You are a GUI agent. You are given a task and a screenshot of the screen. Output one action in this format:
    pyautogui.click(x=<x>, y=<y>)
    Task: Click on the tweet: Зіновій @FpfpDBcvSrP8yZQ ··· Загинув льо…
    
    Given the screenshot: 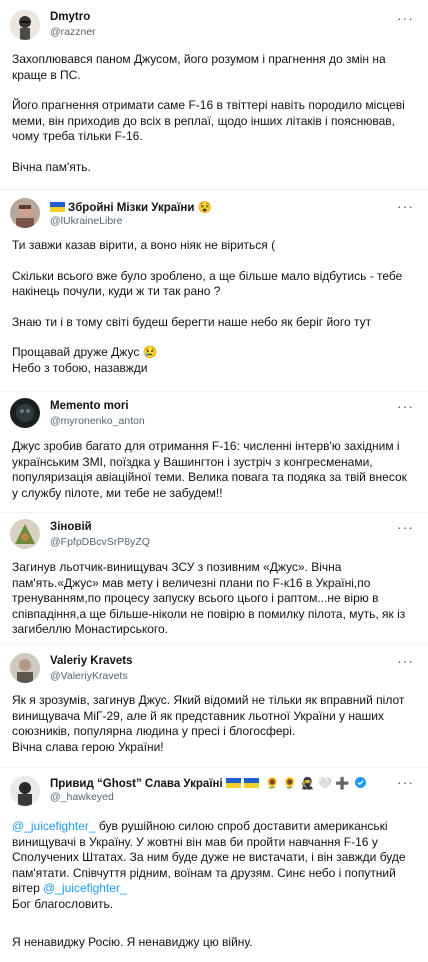 What is the action you would take?
    pyautogui.click(x=214, y=579)
    